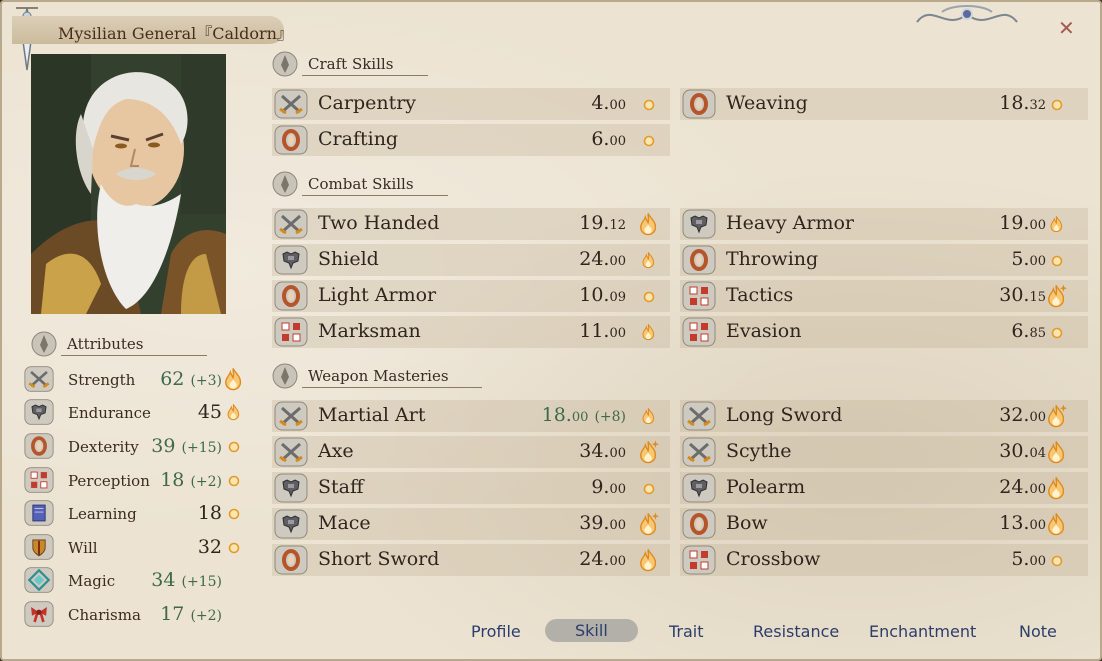  I want to click on skill-row: Throwing 5.00, so click(884, 260).